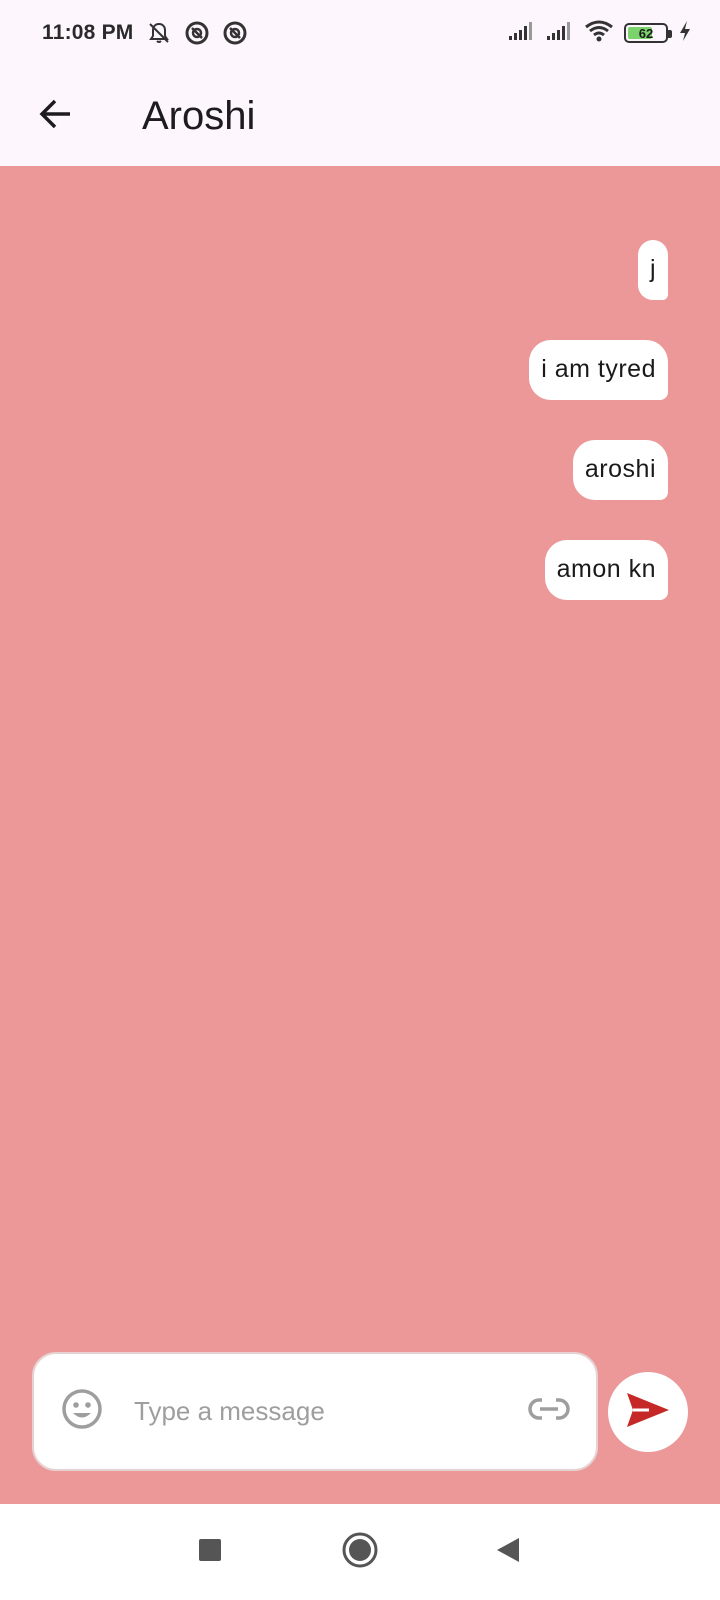 The height and width of the screenshot is (1600, 720). I want to click on arrow-back-icon, so click(56, 116).